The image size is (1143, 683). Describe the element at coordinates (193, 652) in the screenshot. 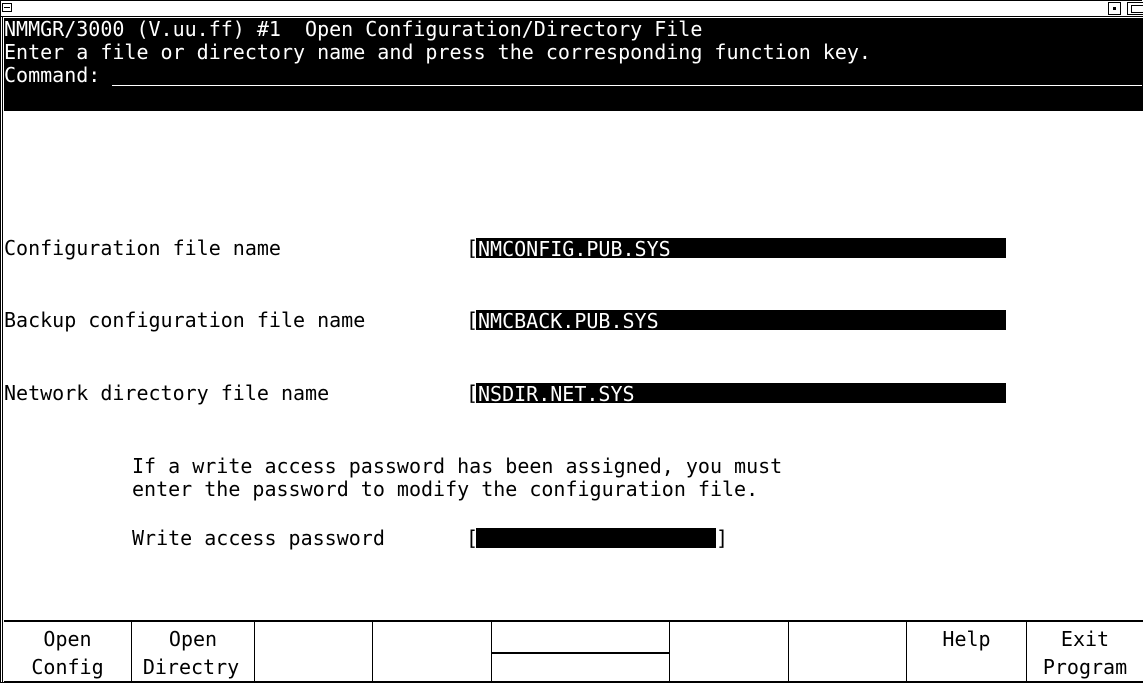

I see `fkey-open-directory: Open Directry` at that location.